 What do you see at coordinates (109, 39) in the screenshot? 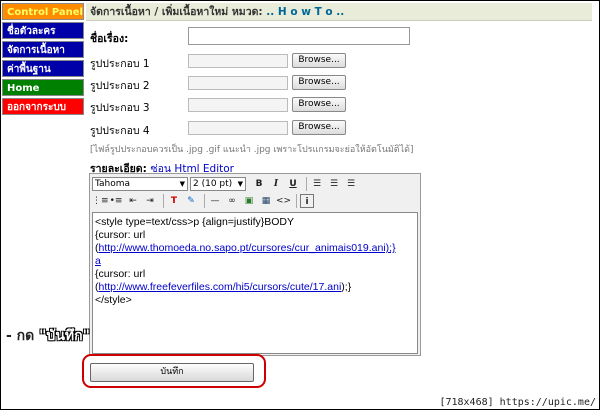
I see `title-label: ชื่อเรื่อง:` at bounding box center [109, 39].